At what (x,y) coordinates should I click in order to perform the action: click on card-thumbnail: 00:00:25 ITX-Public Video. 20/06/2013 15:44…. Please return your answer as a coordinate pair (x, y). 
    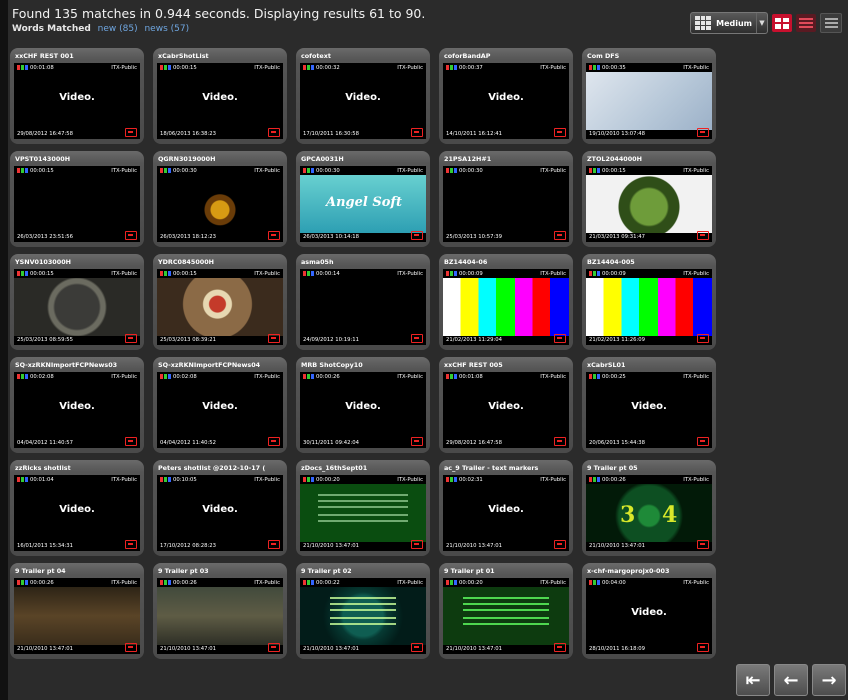
    Looking at the image, I should click on (649, 410).